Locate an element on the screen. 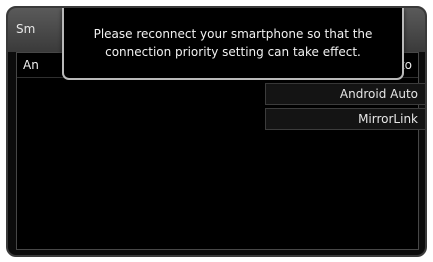 This screenshot has height=262, width=433. connection-priority-label: An is located at coordinates (31, 65).